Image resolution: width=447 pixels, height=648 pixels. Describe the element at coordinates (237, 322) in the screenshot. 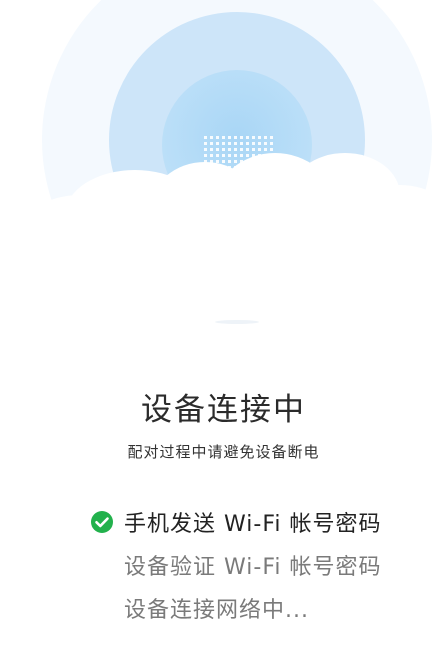

I see `ground-shadow` at that location.